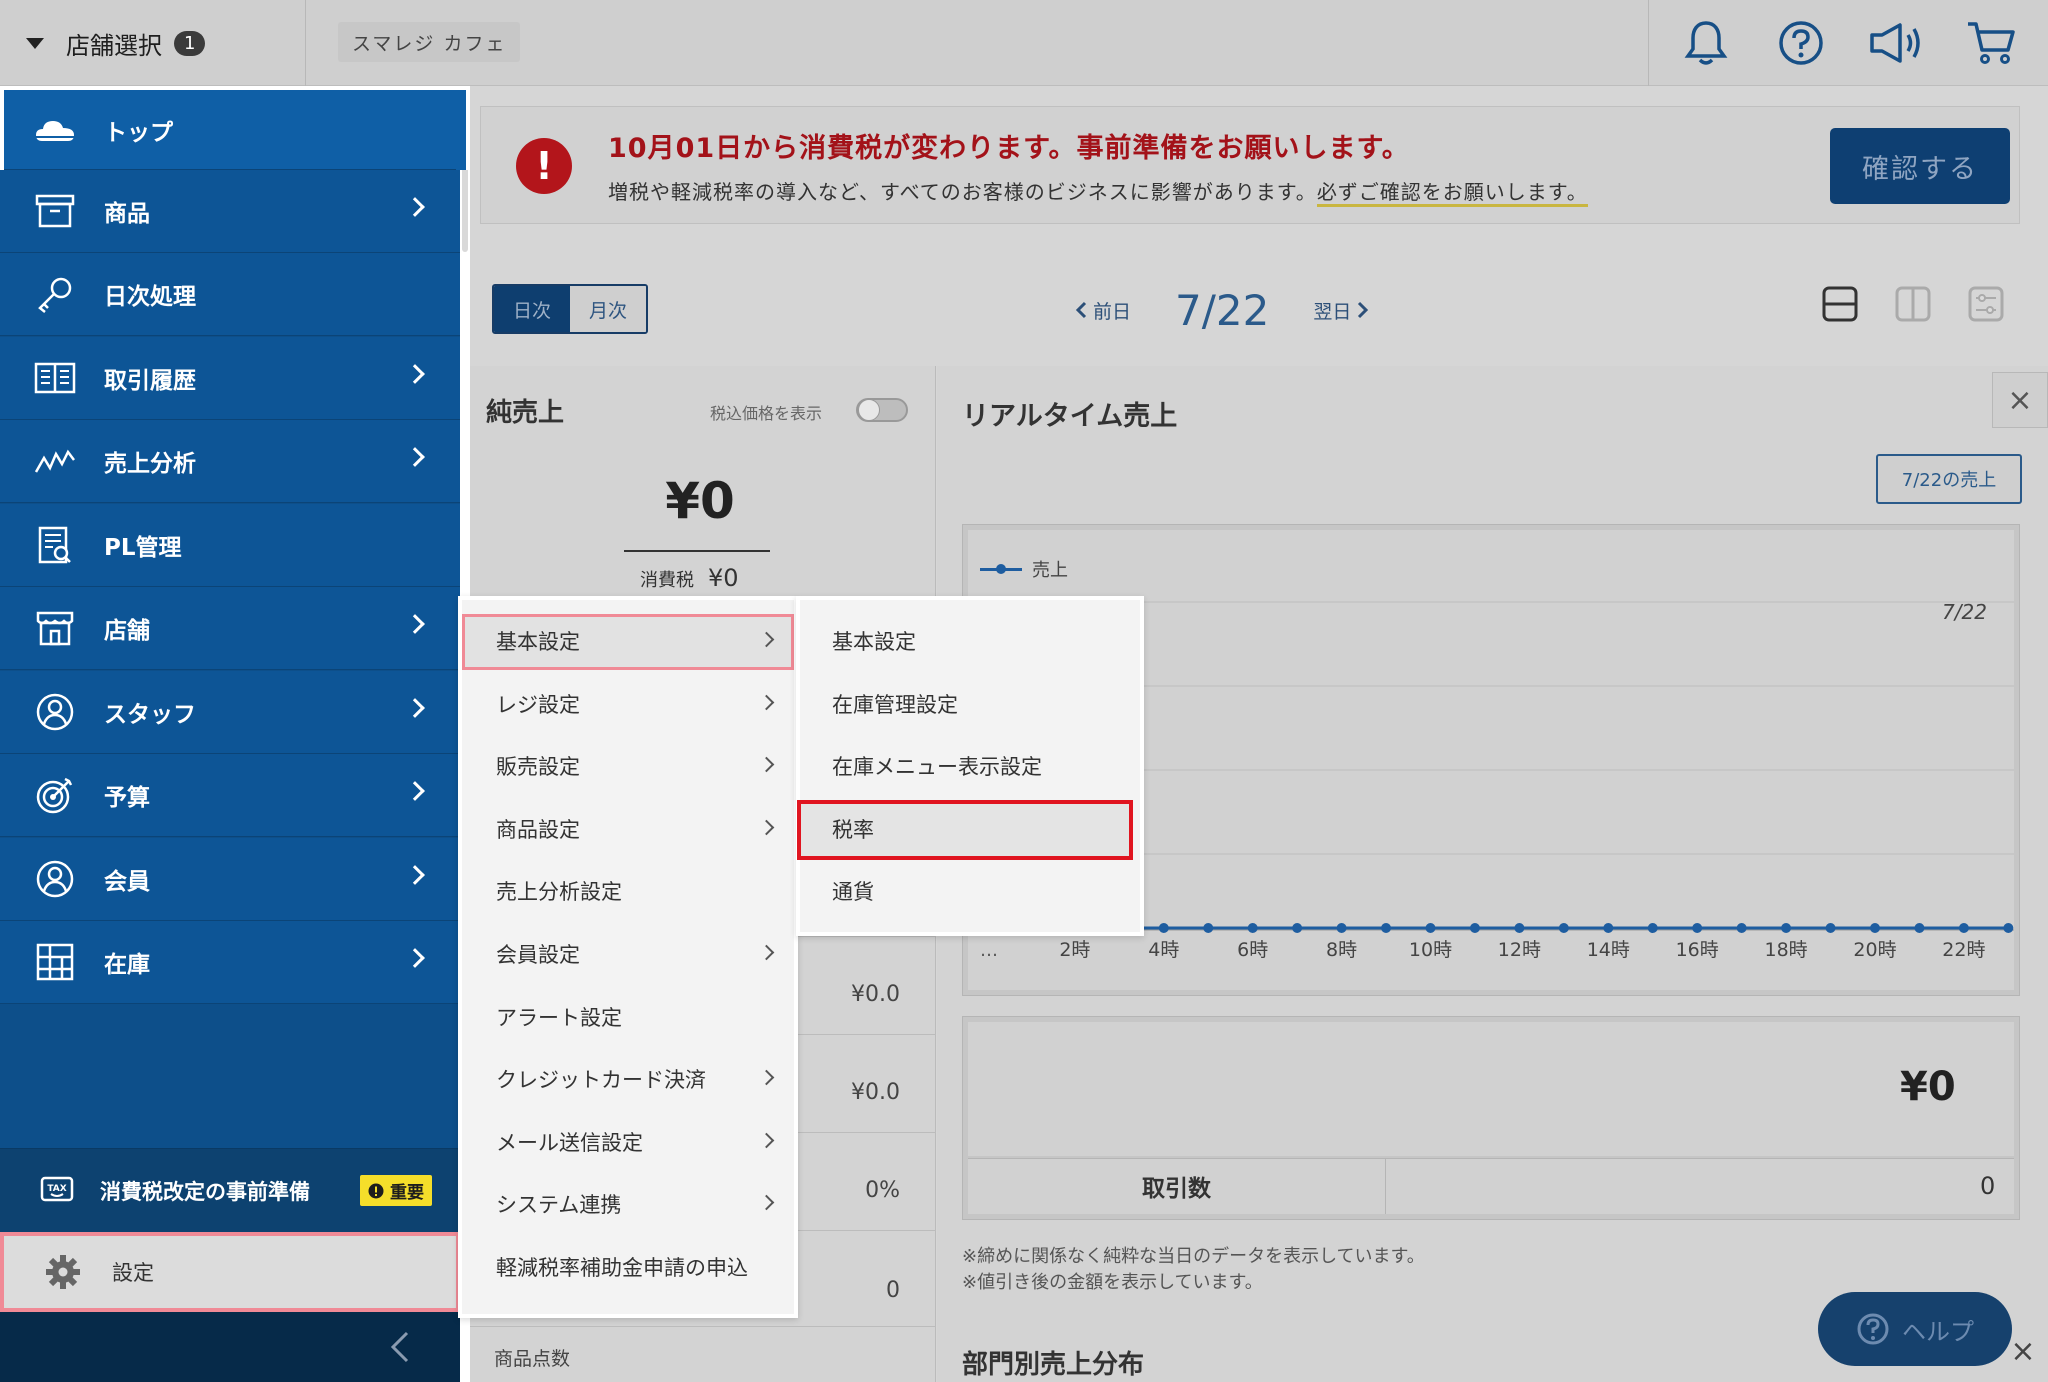 This screenshot has width=2048, height=1382. Describe the element at coordinates (1915, 1329) in the screenshot. I see `help-button: ヘルプ` at that location.